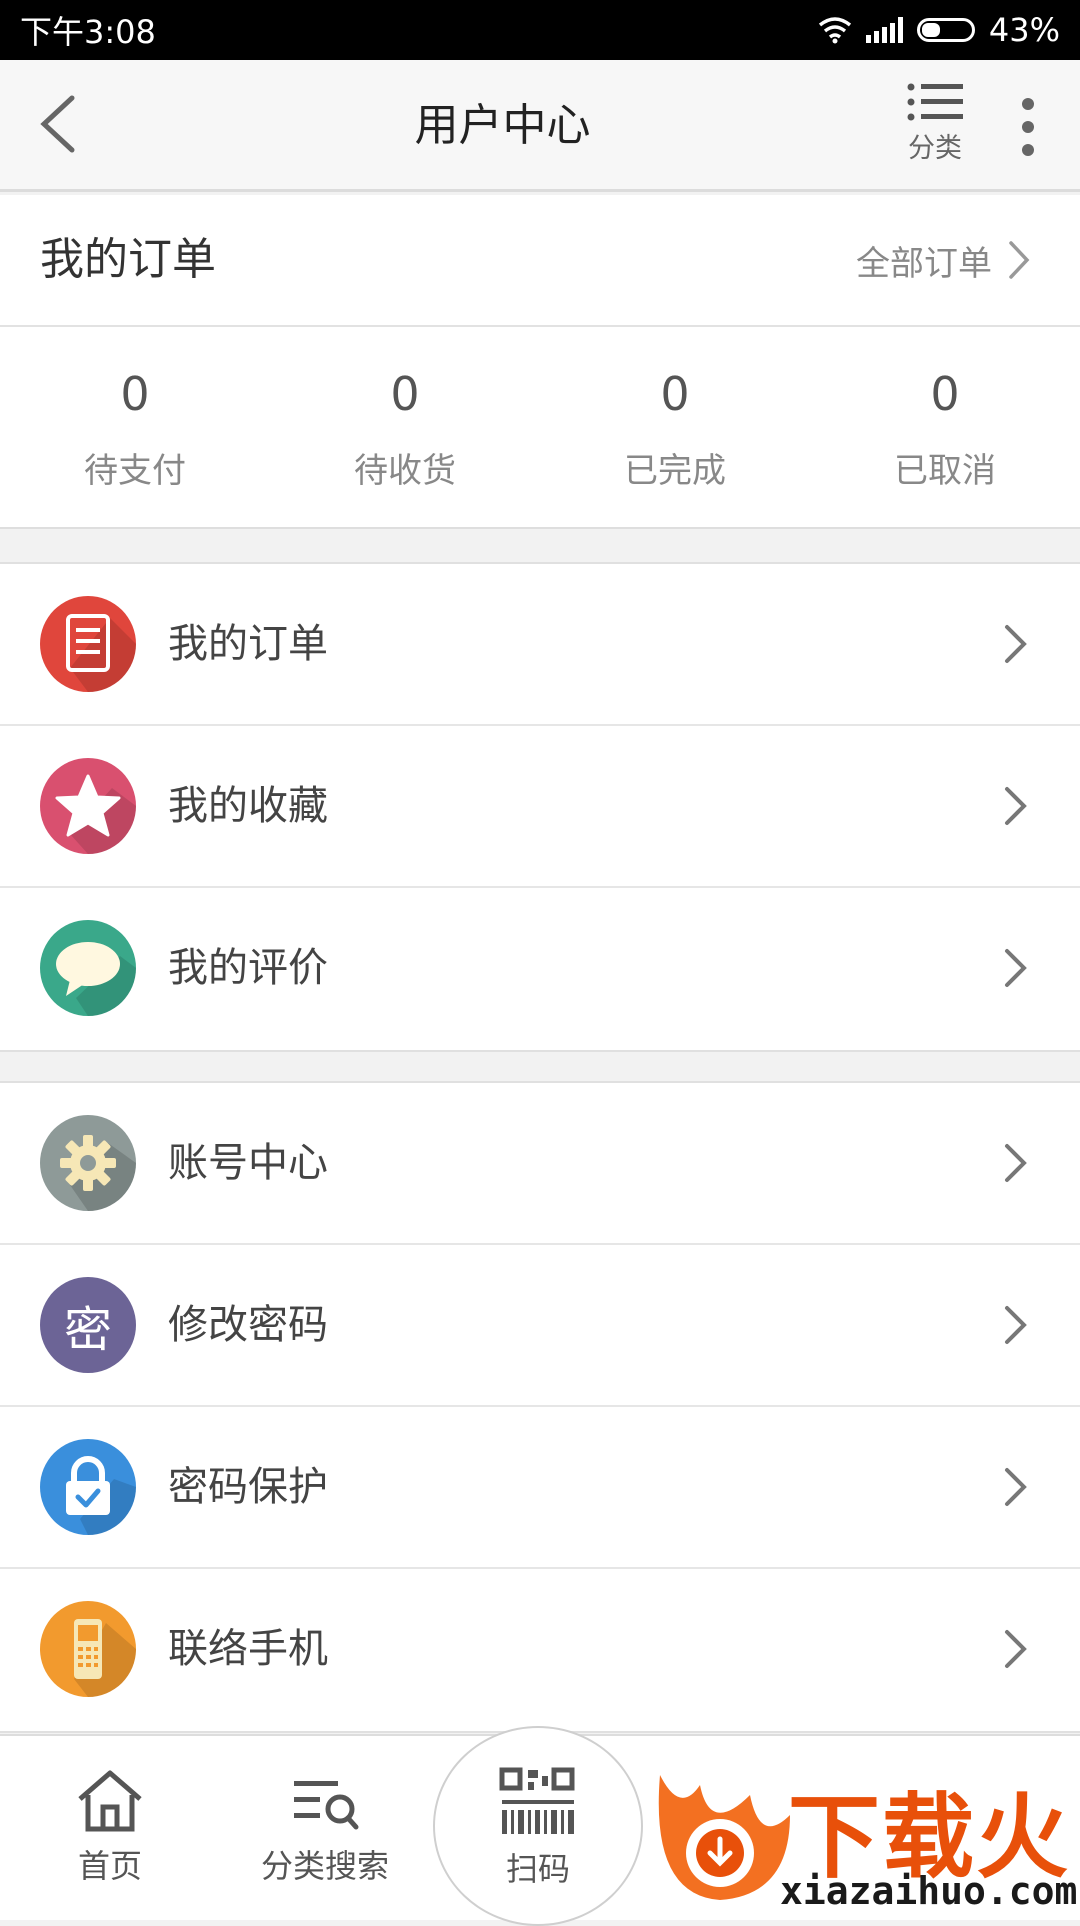  I want to click on wifi-icon, so click(834, 30).